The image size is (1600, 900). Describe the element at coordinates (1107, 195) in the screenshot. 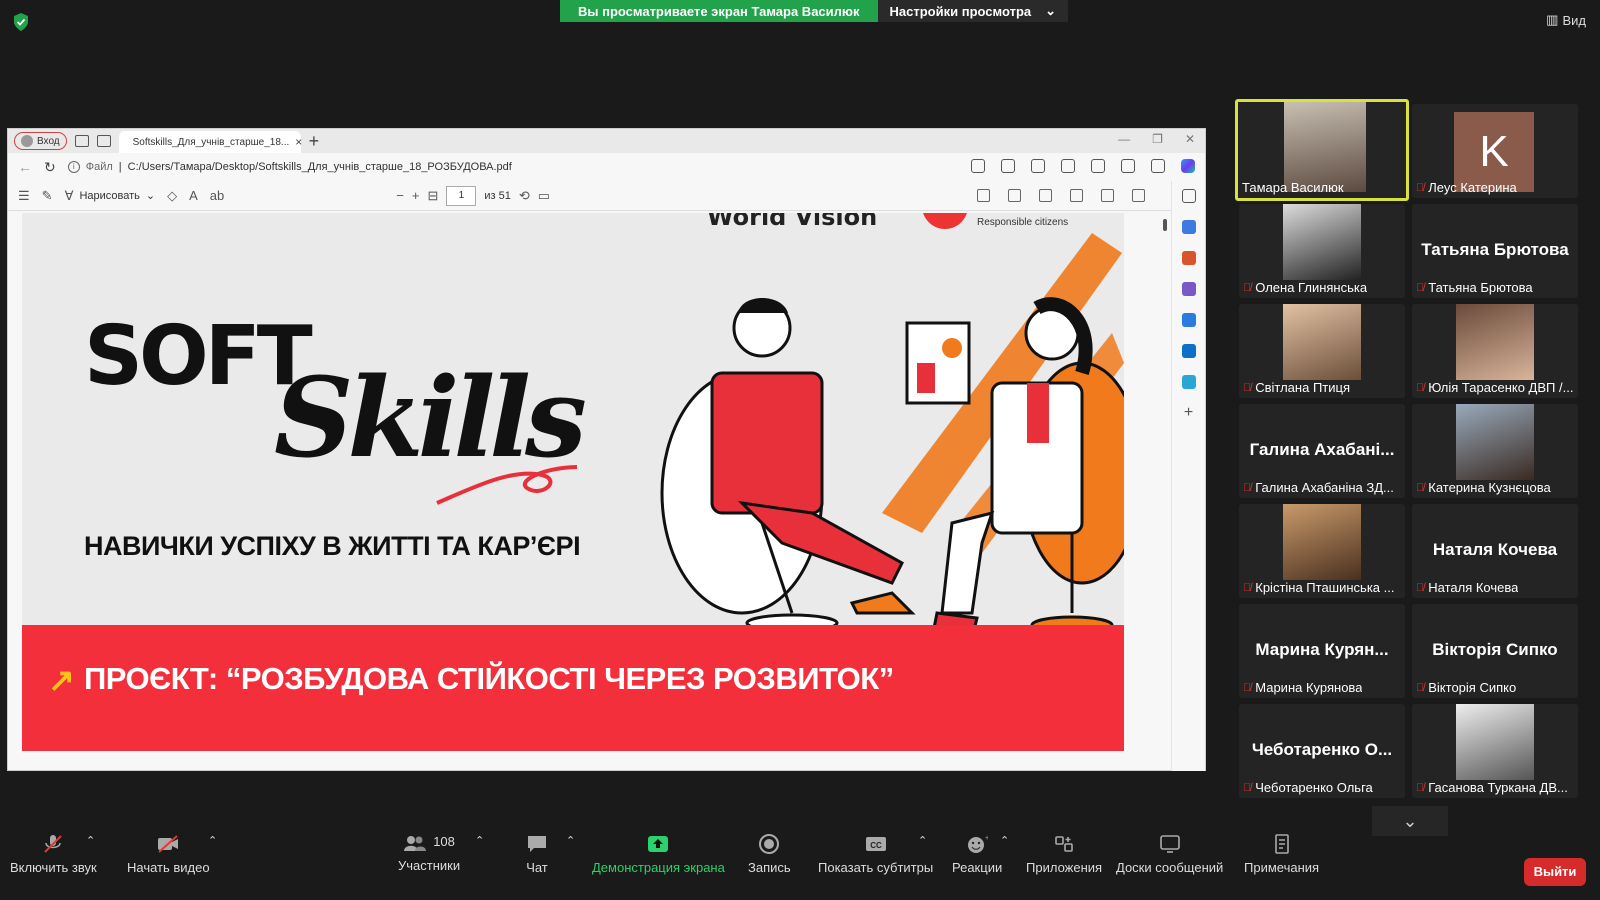

I see `fullscreen-icon` at that location.